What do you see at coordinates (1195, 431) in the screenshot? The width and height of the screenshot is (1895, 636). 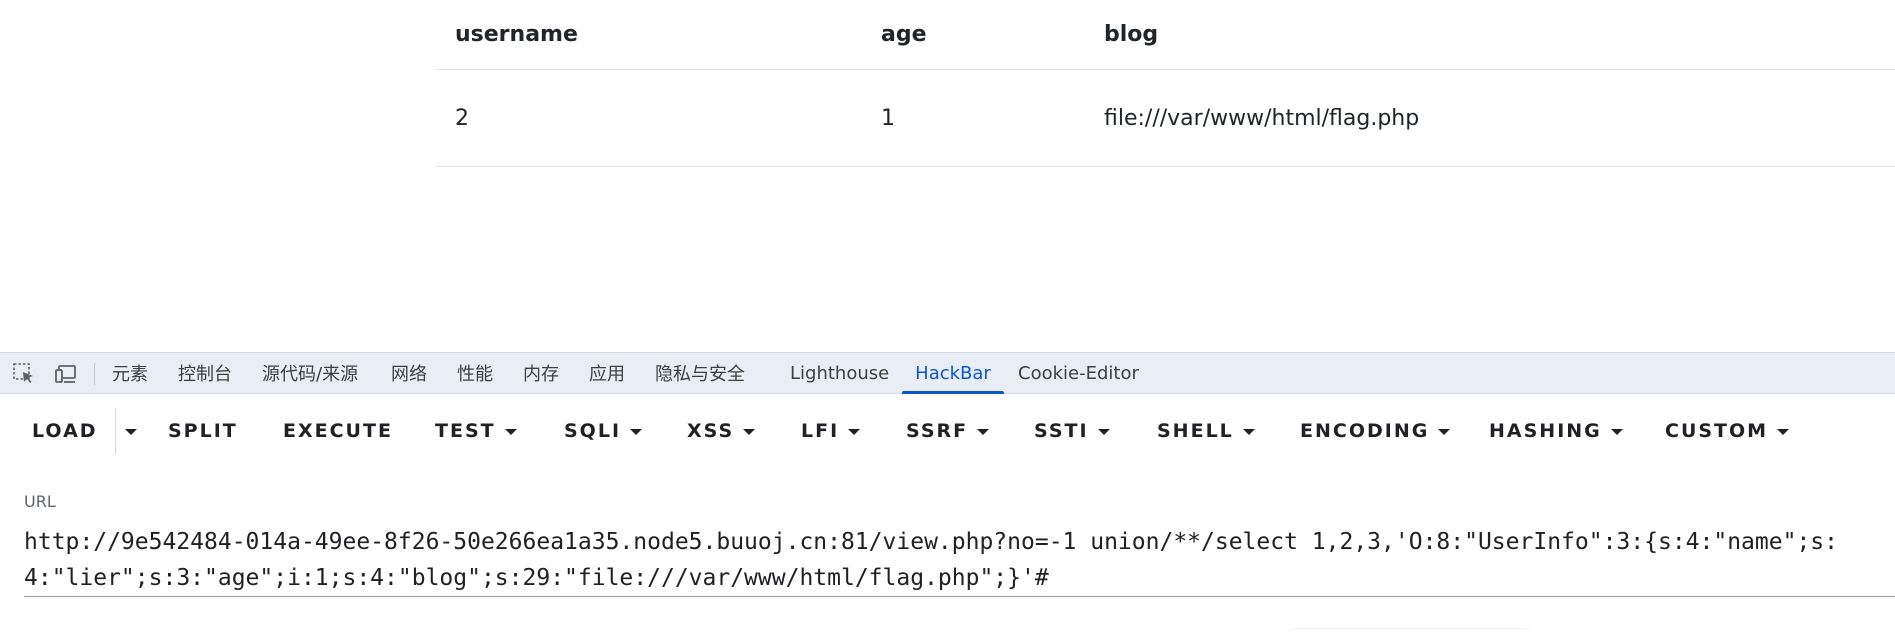 I see `button-label: SHELL` at bounding box center [1195, 431].